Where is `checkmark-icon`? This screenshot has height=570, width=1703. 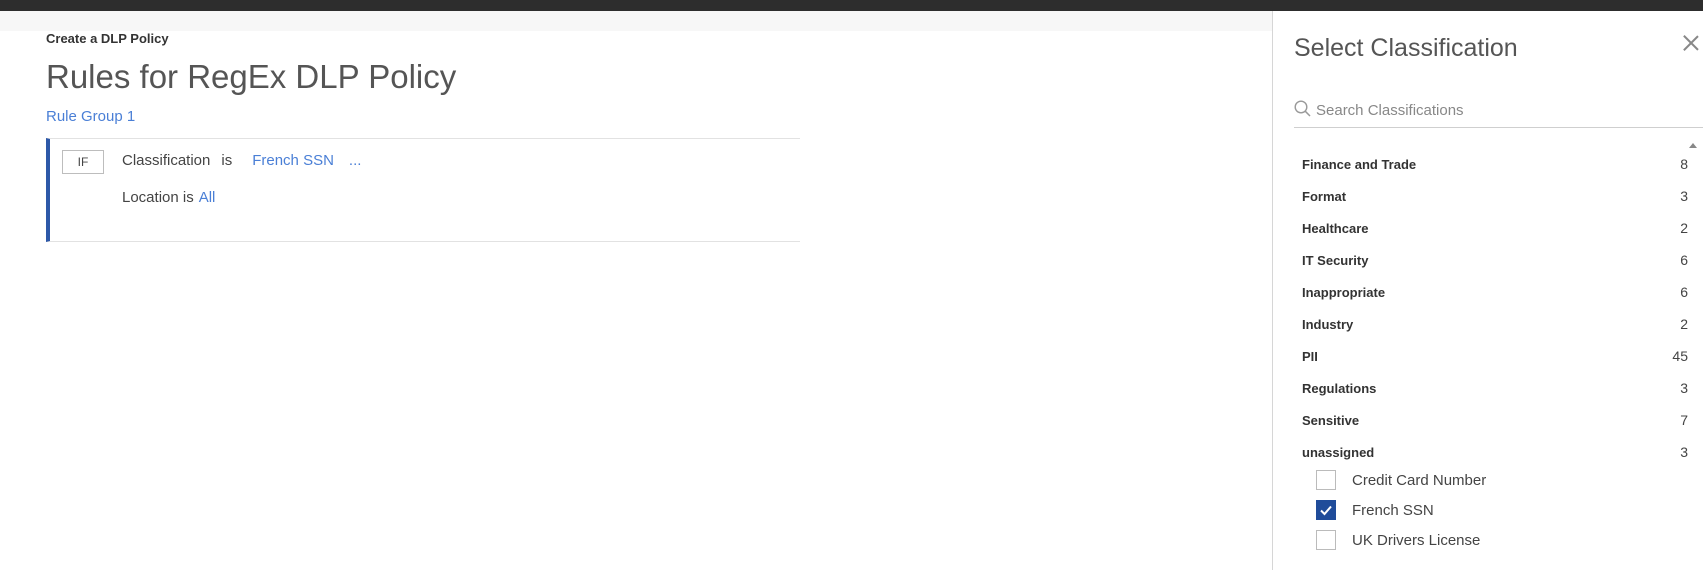
checkmark-icon is located at coordinates (1326, 510).